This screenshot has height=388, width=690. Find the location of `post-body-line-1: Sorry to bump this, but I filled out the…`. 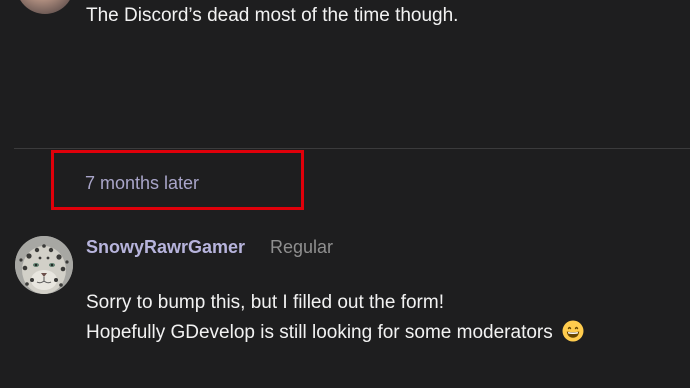

post-body-line-1: Sorry to bump this, but I filled out the… is located at coordinates (265, 303).